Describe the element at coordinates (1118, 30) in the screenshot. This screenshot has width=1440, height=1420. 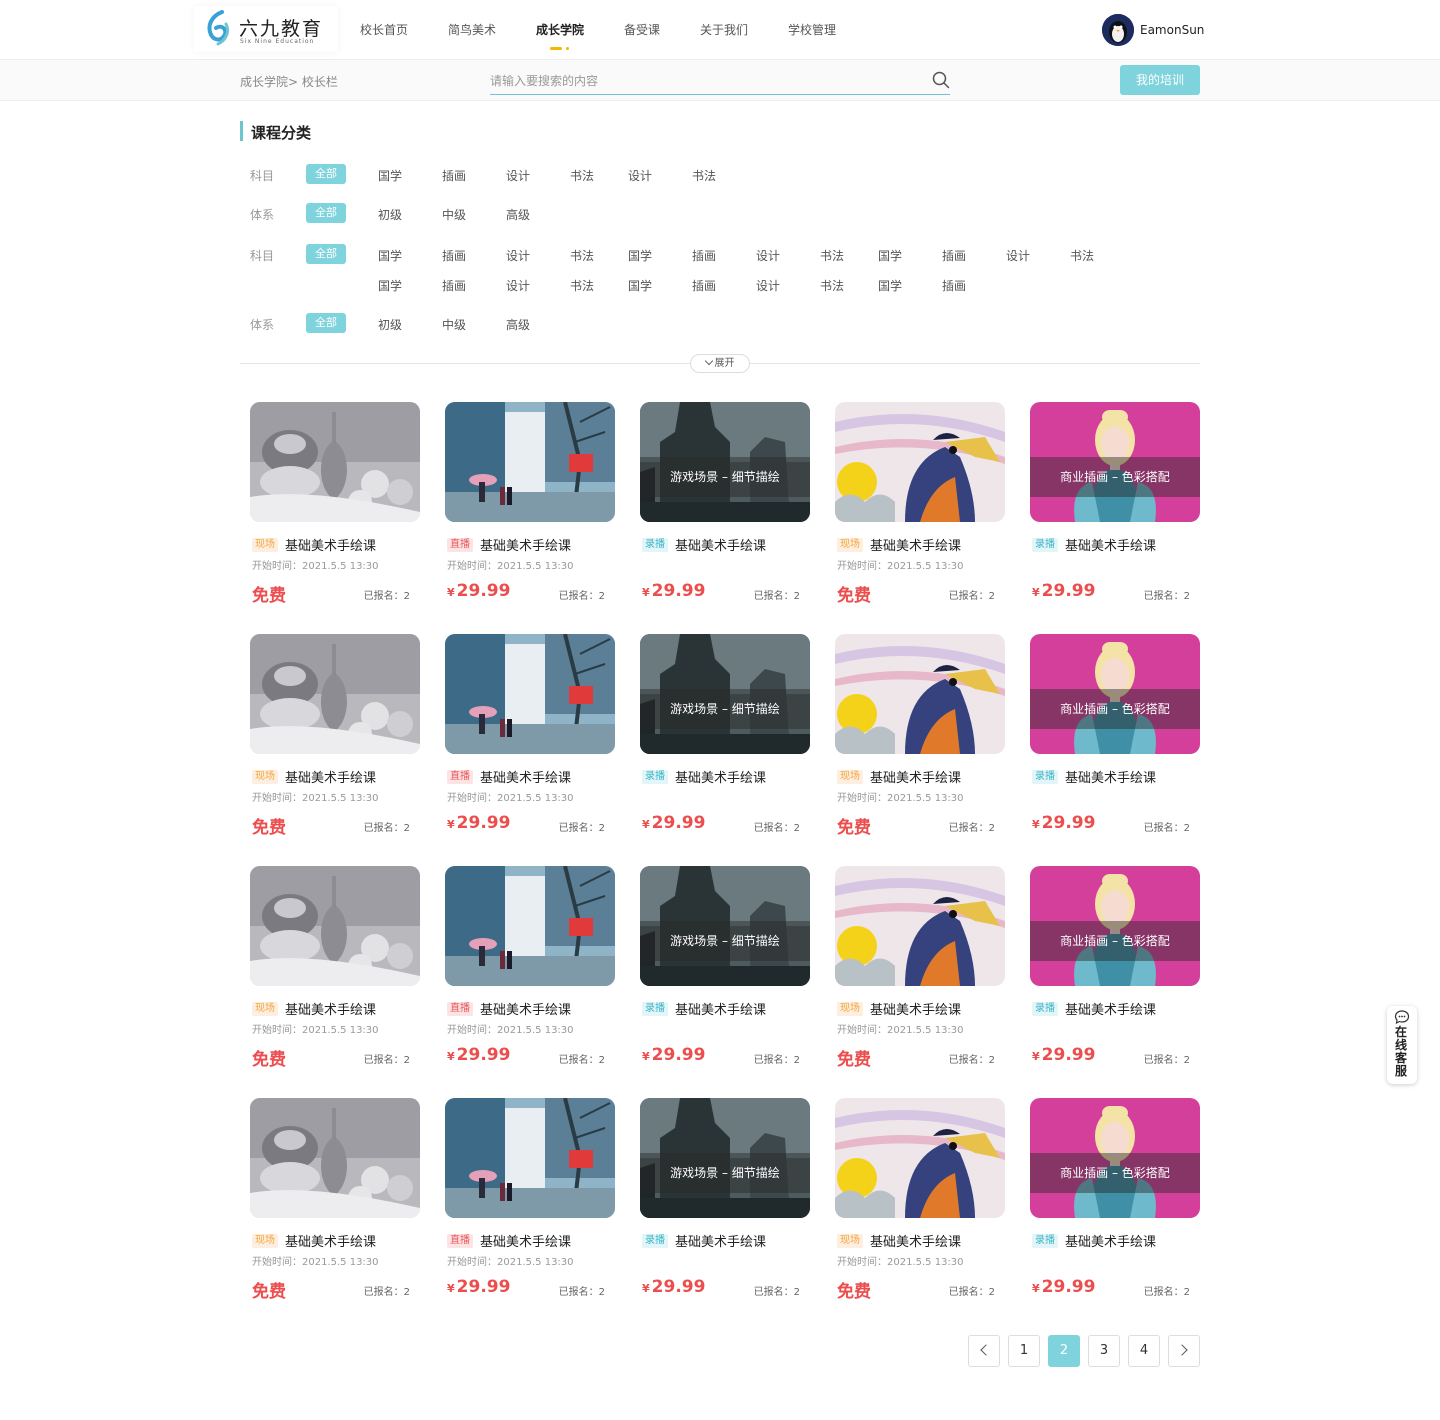
I see `avatar` at that location.